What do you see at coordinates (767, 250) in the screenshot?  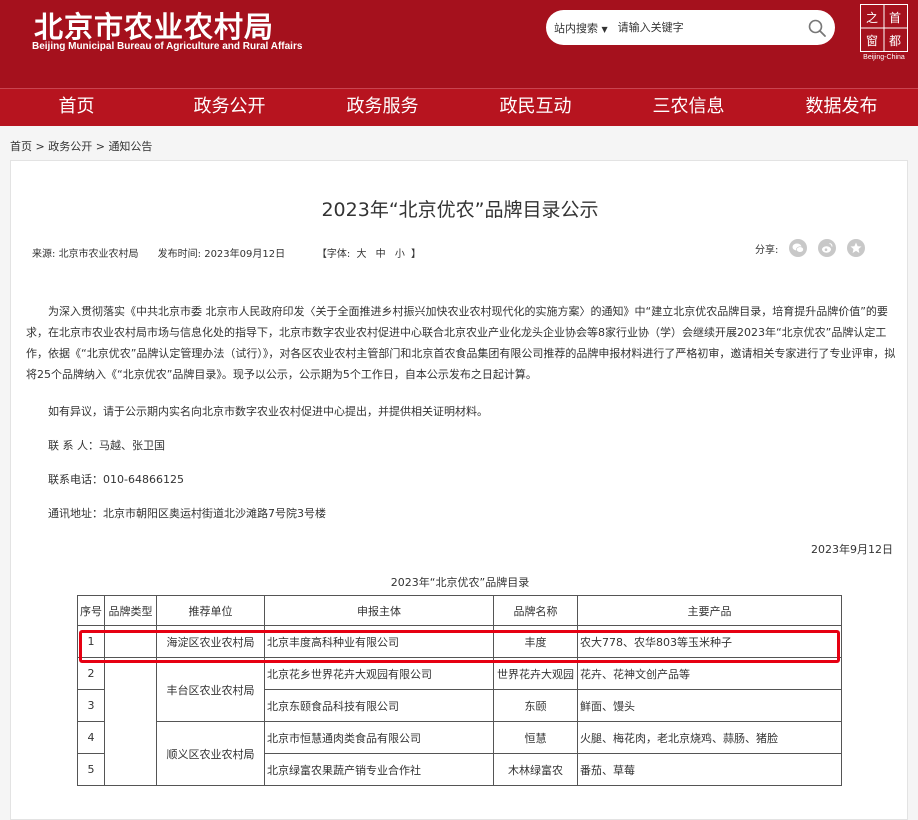 I see `share-label: 分享:` at bounding box center [767, 250].